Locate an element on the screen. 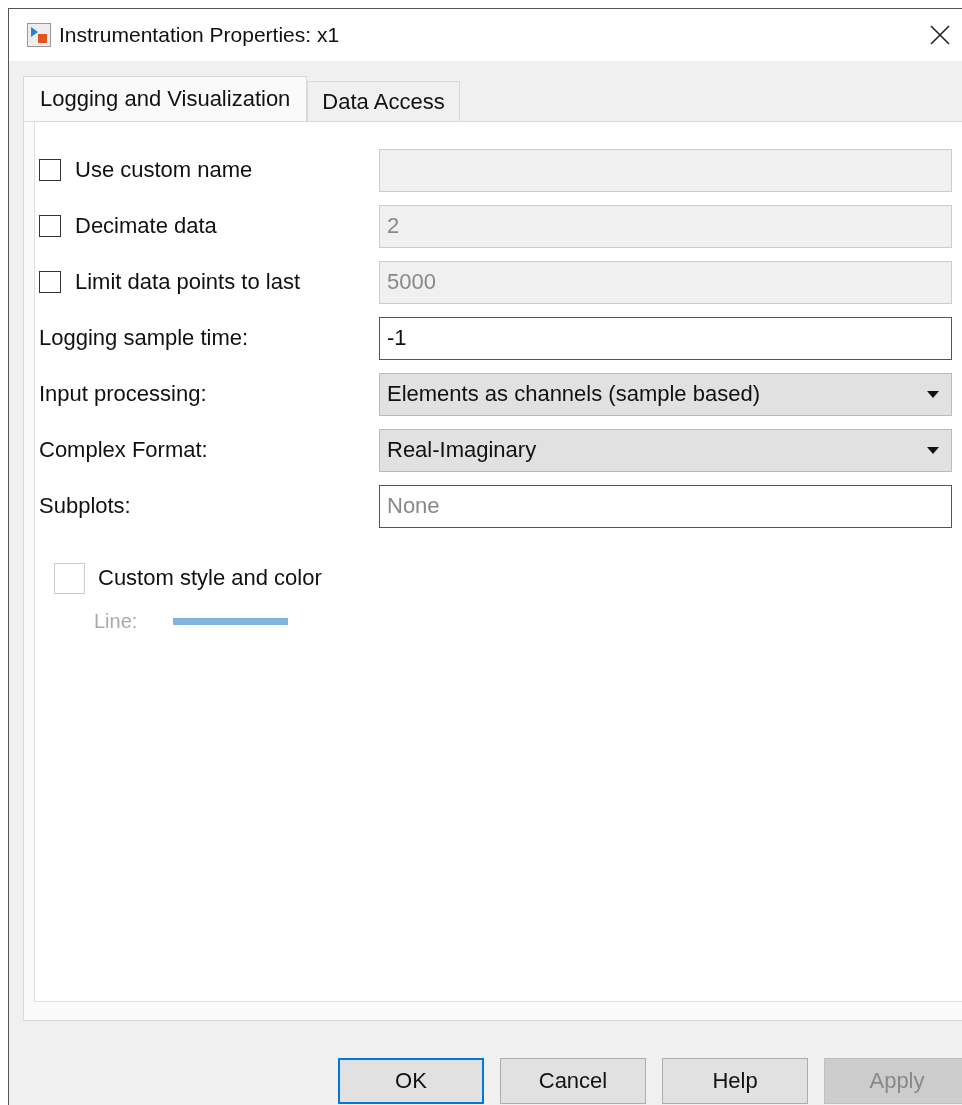 The height and width of the screenshot is (1105, 962). app-icon is located at coordinates (39, 35).